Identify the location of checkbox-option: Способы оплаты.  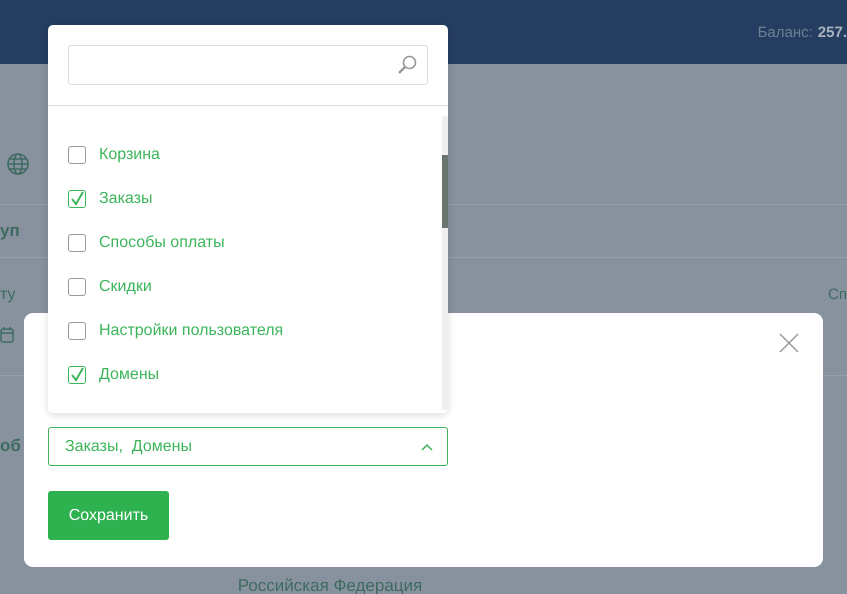
(245, 243).